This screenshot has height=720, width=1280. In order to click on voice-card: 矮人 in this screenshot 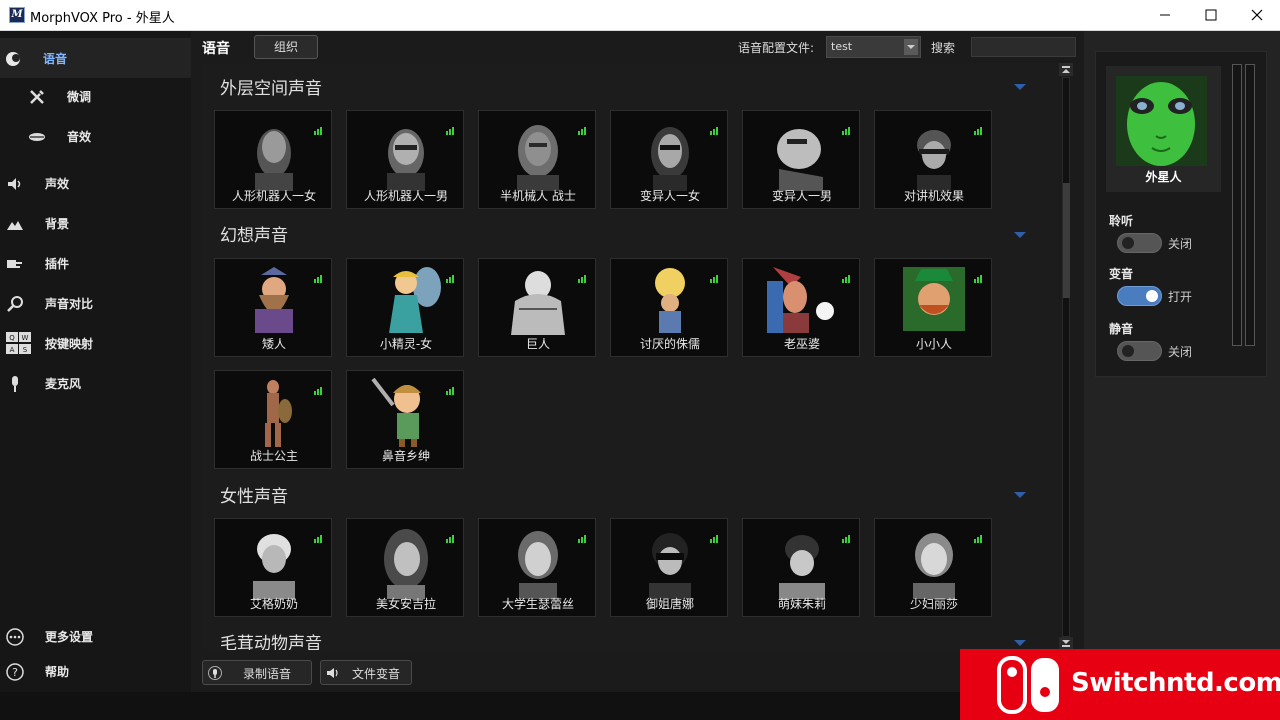, I will do `click(273, 307)`.